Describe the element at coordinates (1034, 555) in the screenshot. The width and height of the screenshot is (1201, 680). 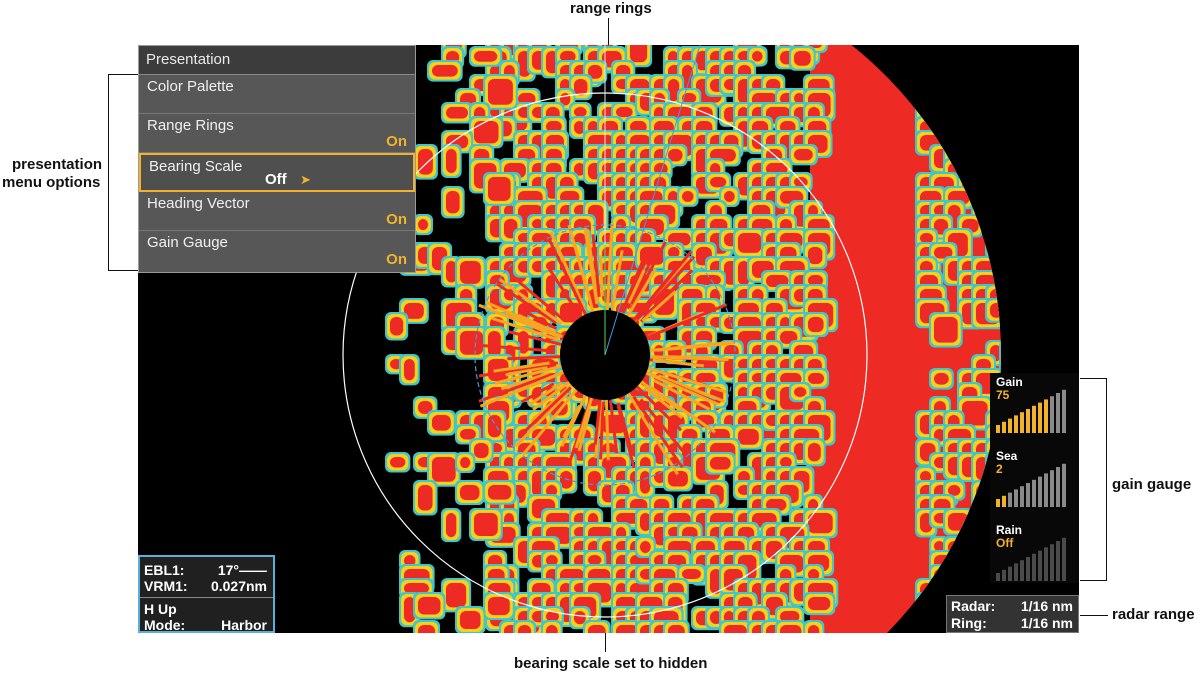
I see `rain-gauge: Rain Off` at that location.